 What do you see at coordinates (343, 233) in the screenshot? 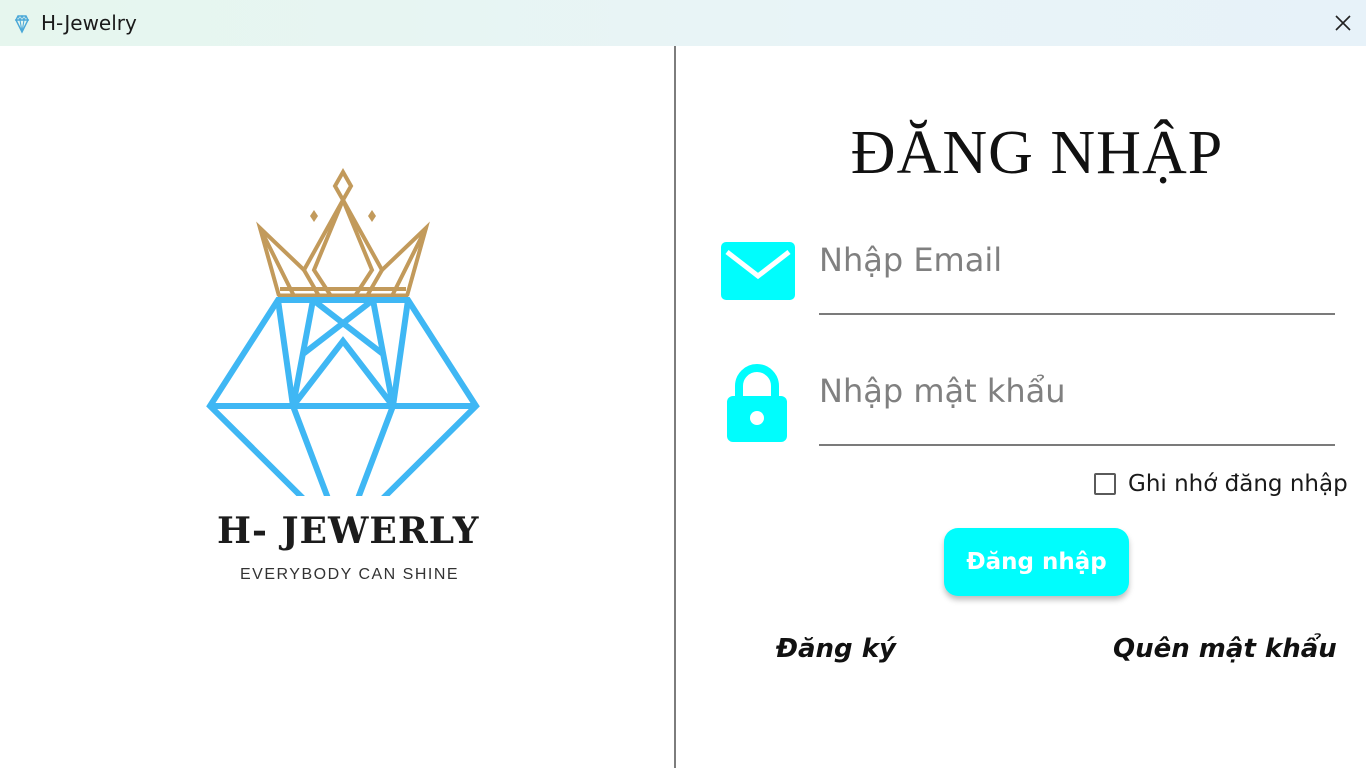
I see `crown-icon` at bounding box center [343, 233].